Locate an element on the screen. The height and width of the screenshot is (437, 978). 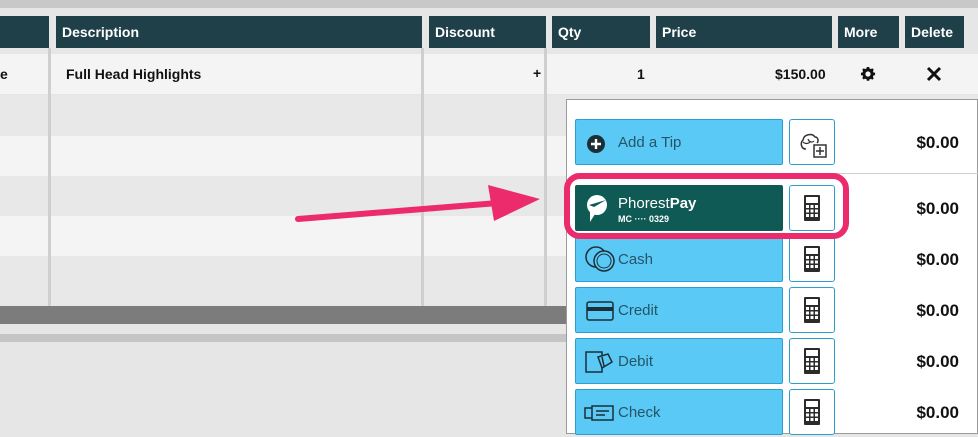
arrow-annotation-icon is located at coordinates (417, 203).